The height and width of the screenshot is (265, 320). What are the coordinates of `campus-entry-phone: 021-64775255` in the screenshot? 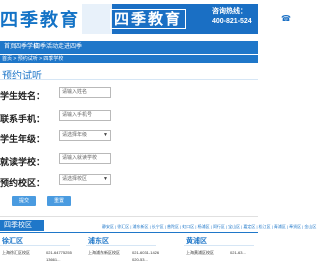 It's located at (59, 252).